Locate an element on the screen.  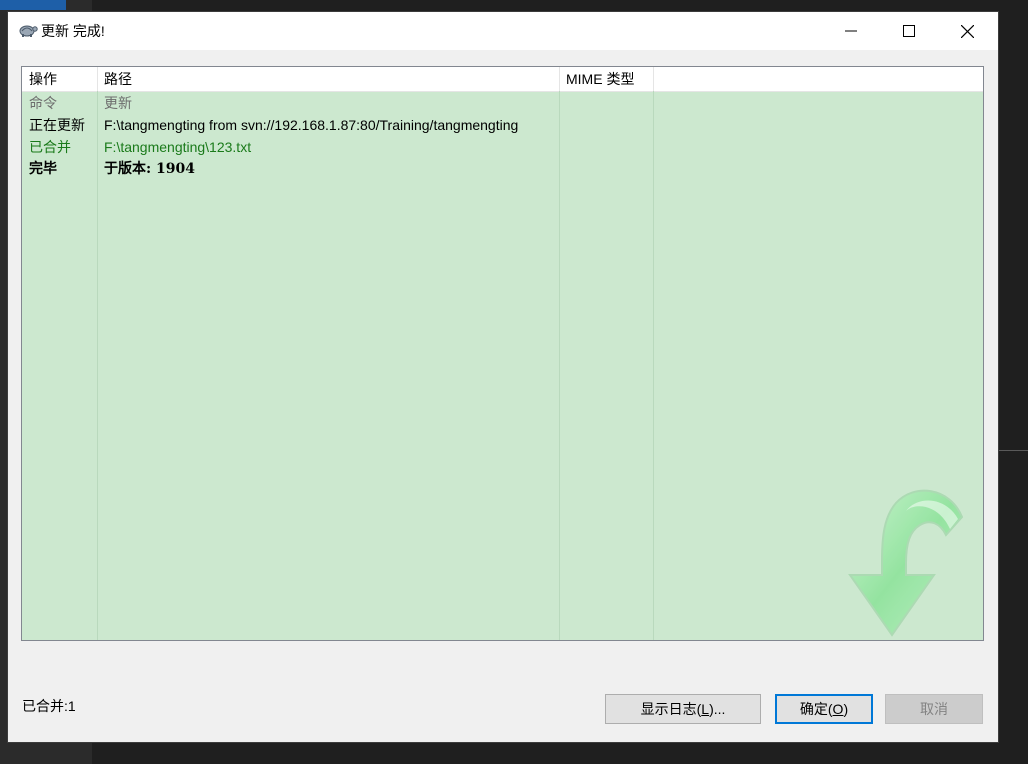
path-cell: 更新 is located at coordinates (118, 103).